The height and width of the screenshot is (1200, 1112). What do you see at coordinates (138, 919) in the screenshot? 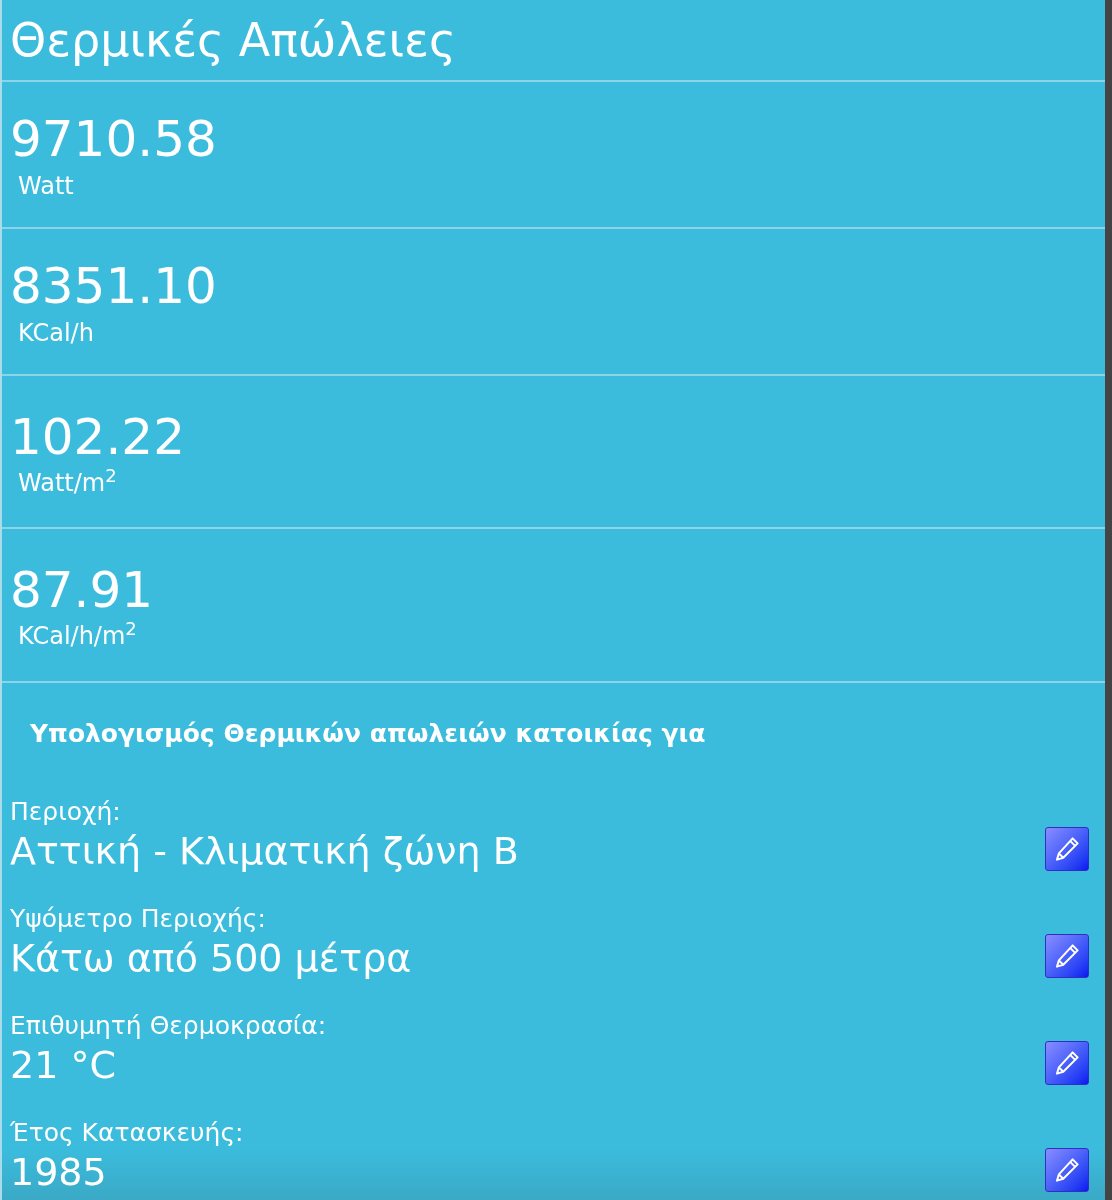
I see `parameter-label: Υψόμετρο Περιοχής:` at bounding box center [138, 919].